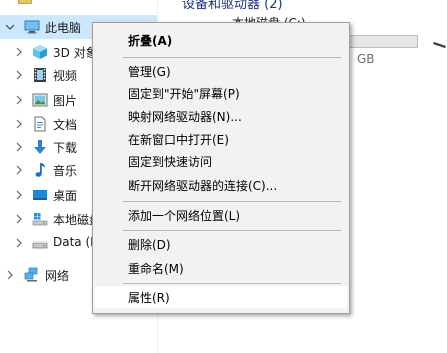  I want to click on drive-usage-bar, so click(383, 41).